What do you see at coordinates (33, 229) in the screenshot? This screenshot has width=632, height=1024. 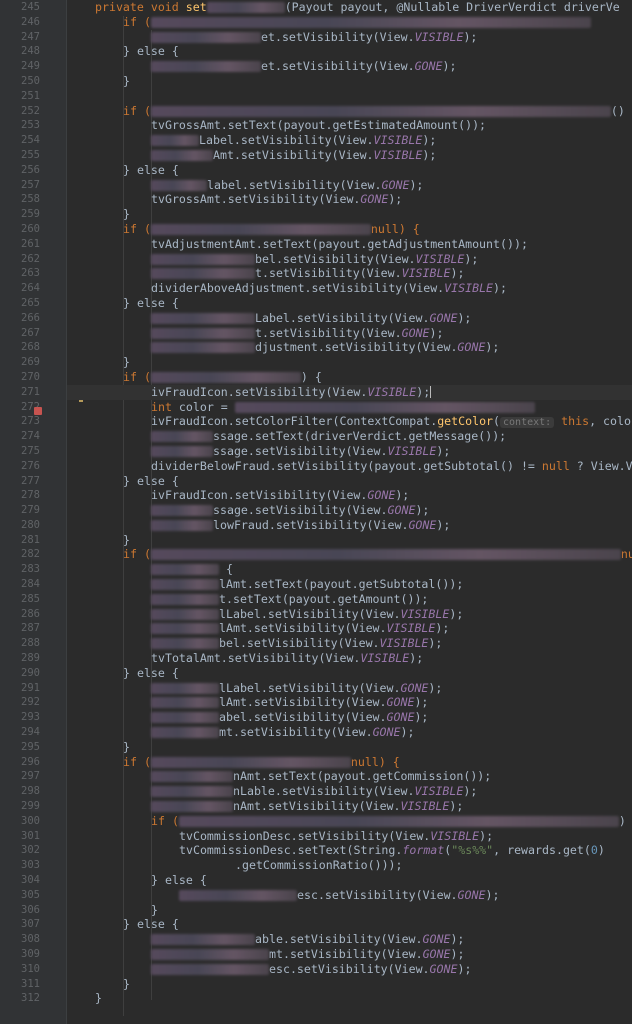 I see `line-number: 260` at bounding box center [33, 229].